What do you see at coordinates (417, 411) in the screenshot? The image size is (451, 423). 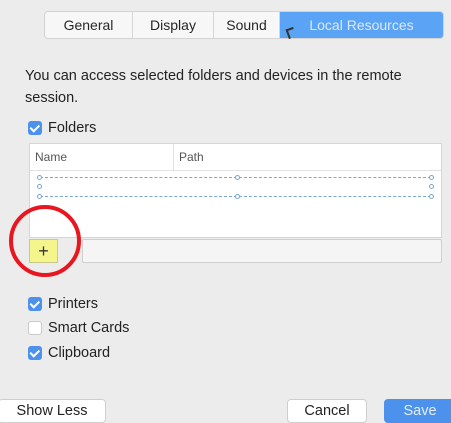 I see `save-button: Save` at bounding box center [417, 411].